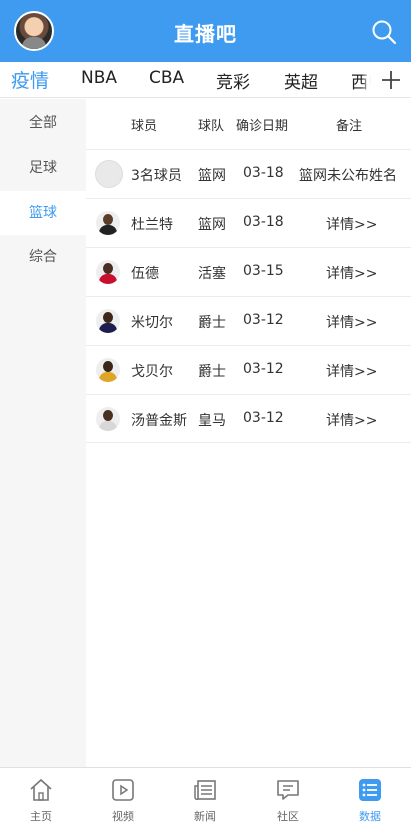  Describe the element at coordinates (212, 274) in the screenshot. I see `team-name: 活塞` at that location.